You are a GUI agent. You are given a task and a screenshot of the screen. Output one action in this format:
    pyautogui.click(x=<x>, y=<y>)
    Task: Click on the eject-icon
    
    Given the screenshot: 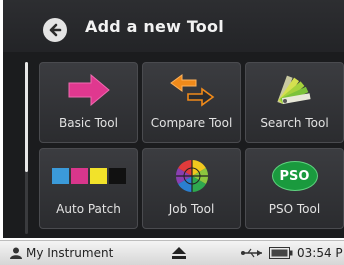 What is the action you would take?
    pyautogui.click(x=179, y=253)
    